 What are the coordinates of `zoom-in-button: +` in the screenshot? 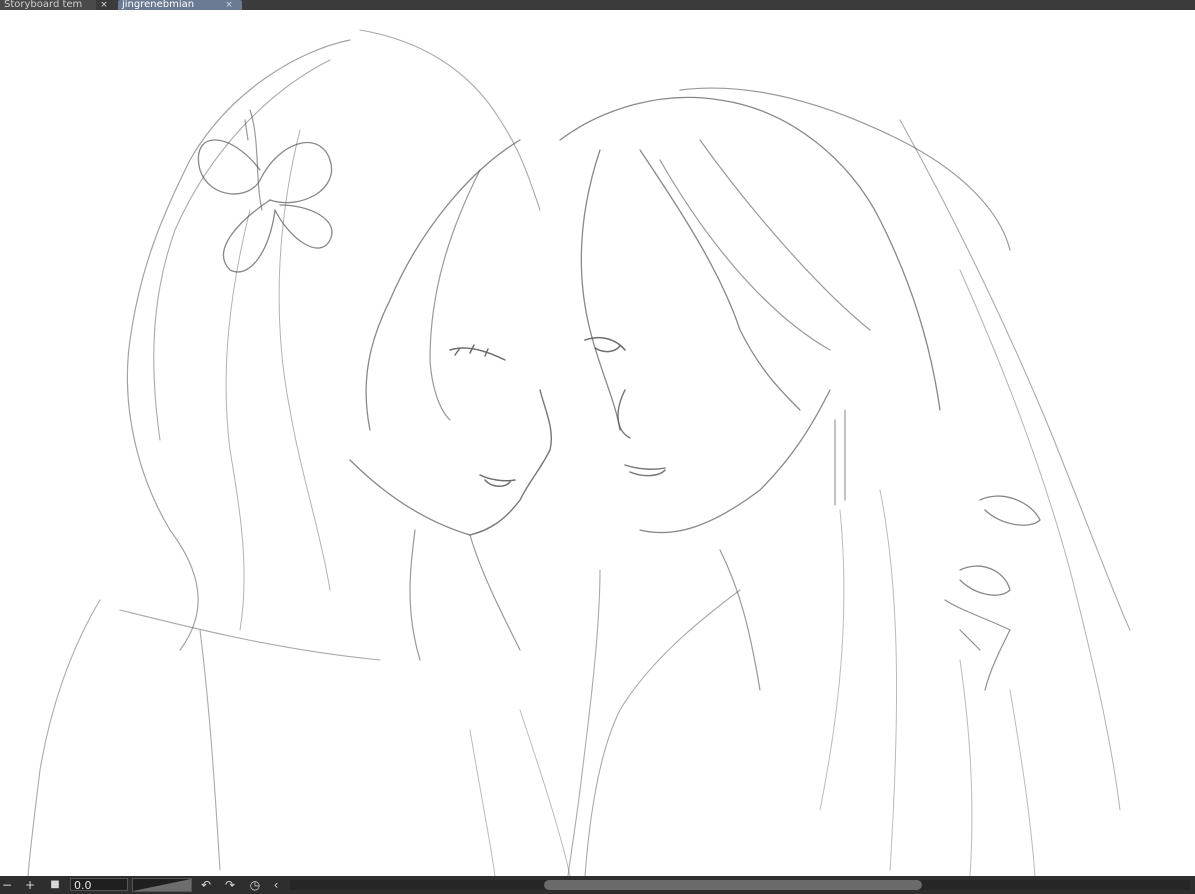 It's located at (30, 885).